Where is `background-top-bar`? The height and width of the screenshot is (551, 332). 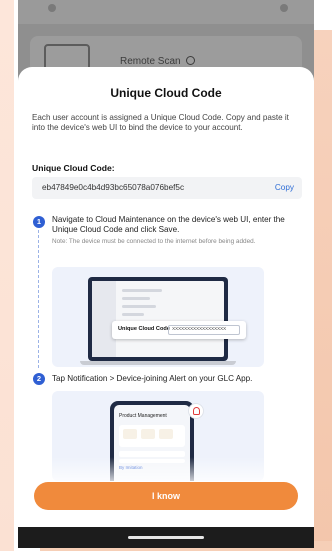 background-top-bar is located at coordinates (166, 12).